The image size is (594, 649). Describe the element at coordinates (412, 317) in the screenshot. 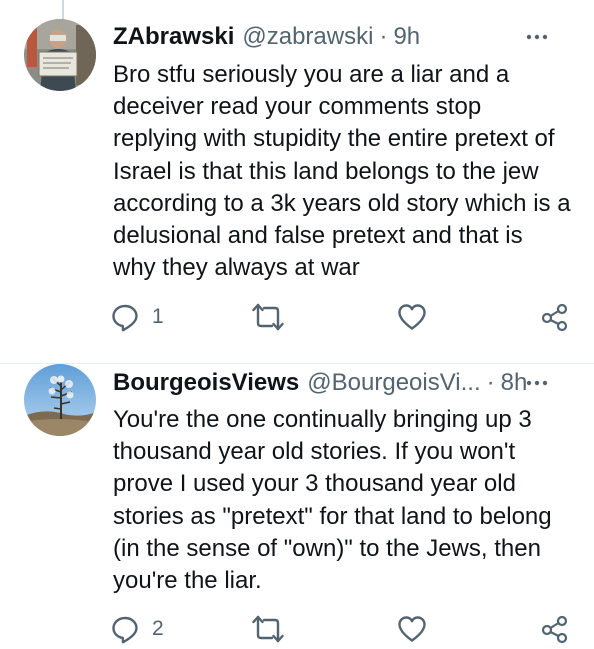

I see `heart-icon` at that location.